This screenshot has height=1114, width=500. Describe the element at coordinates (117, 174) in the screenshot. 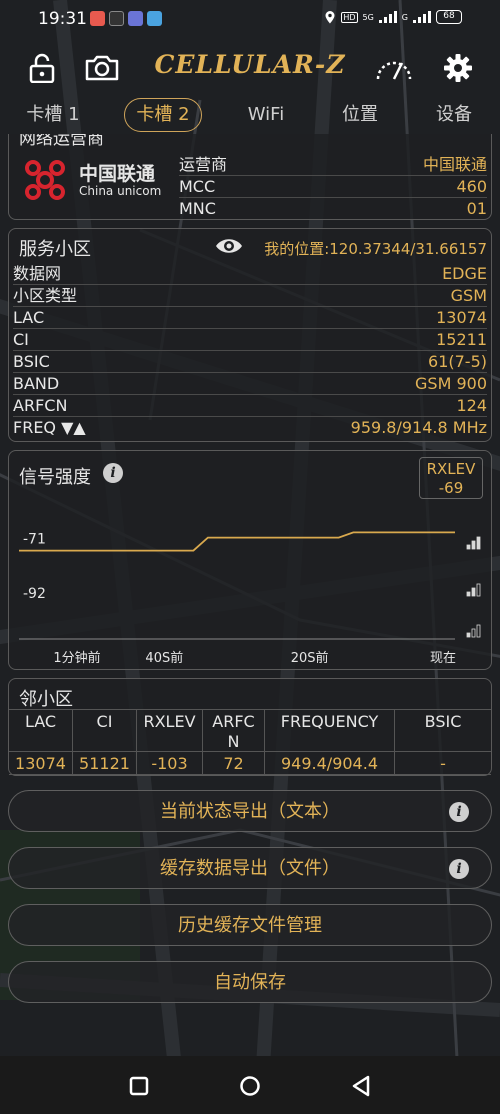

I see `logo-cn-text: 中国联通` at that location.